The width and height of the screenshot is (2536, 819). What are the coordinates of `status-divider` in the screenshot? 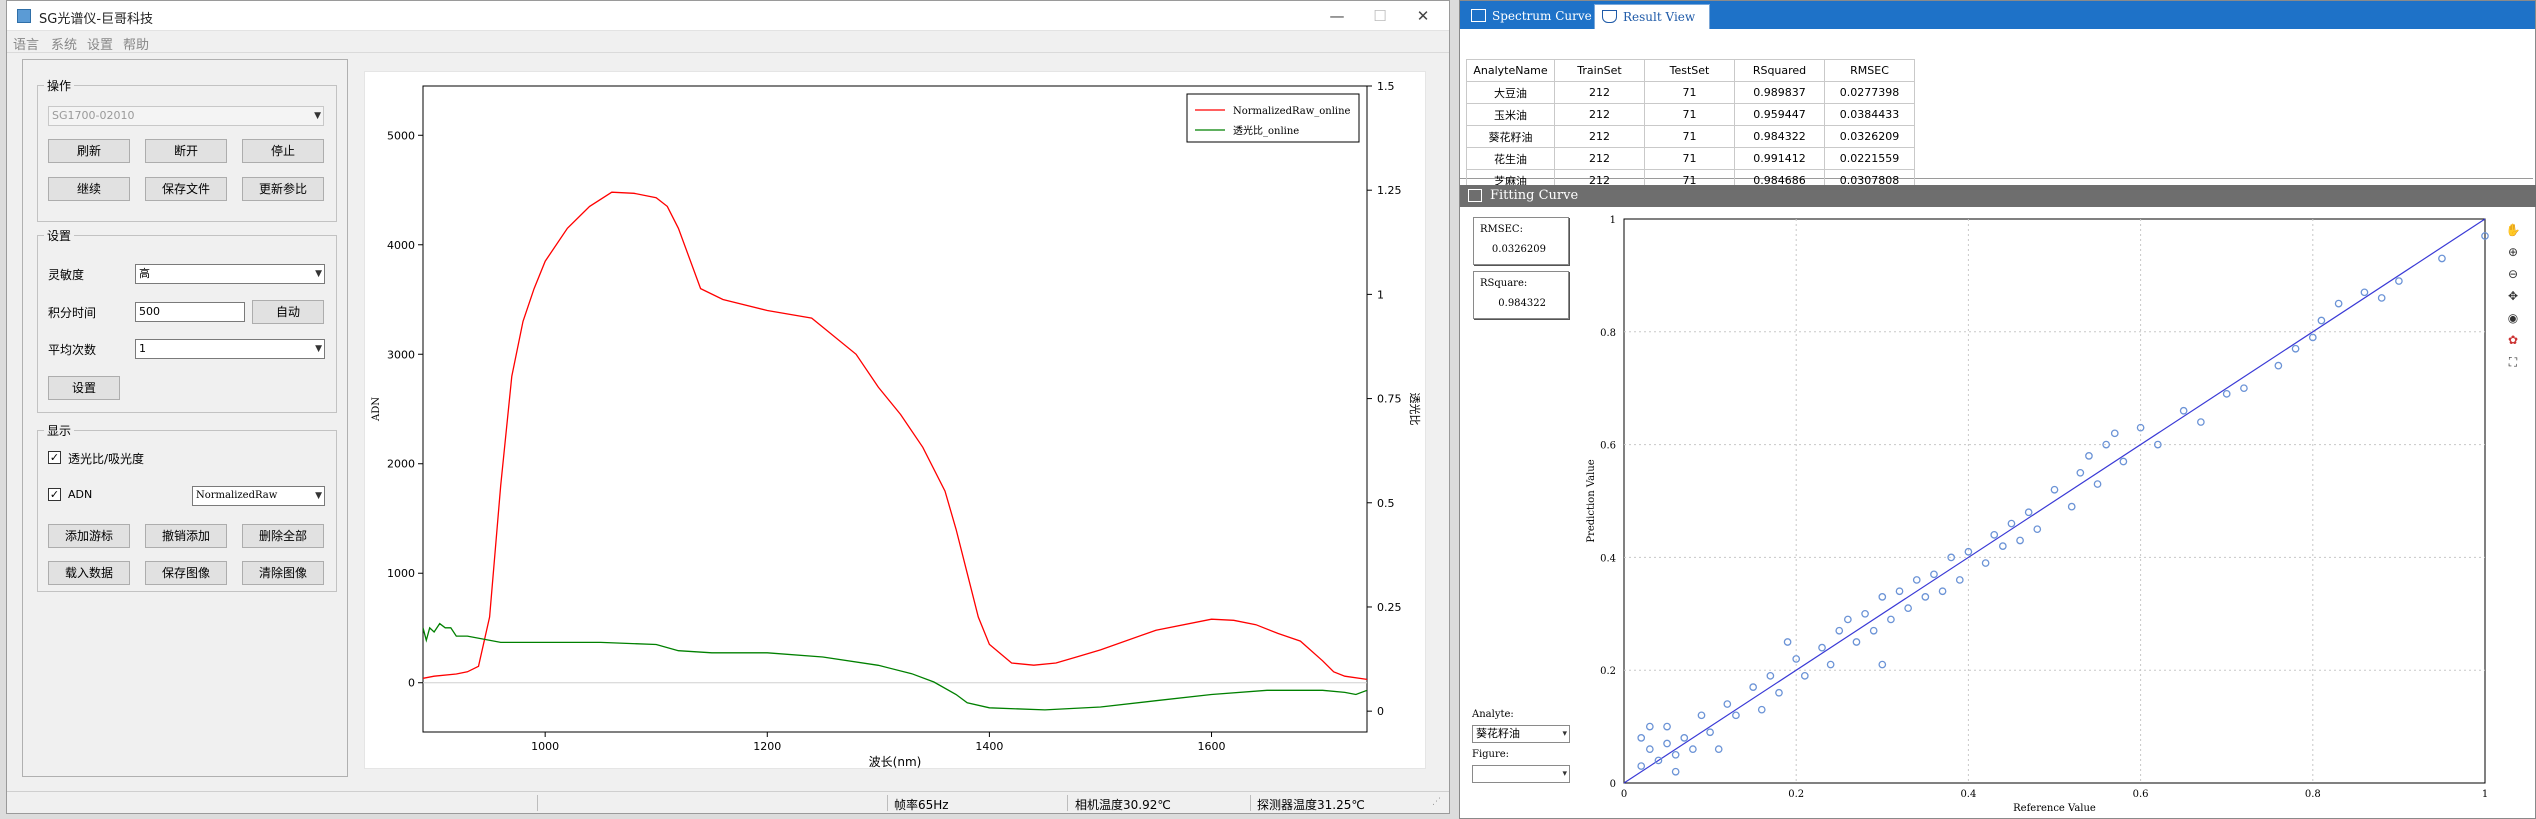 It's located at (537, 803).